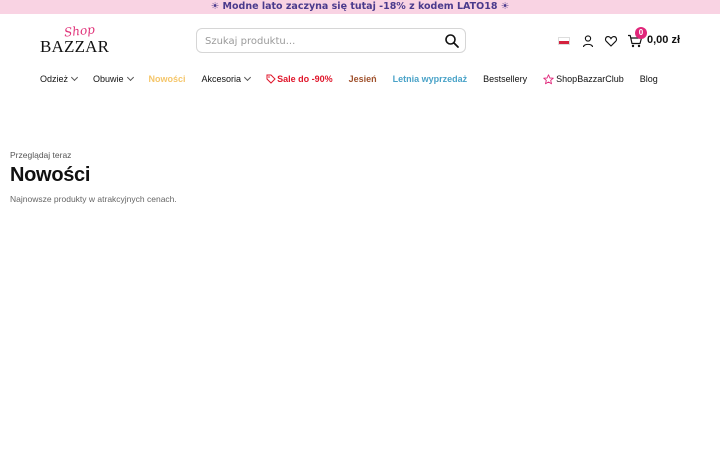 The image size is (720, 450). I want to click on page-eyebrow: Przeglądaj teraz, so click(41, 155).